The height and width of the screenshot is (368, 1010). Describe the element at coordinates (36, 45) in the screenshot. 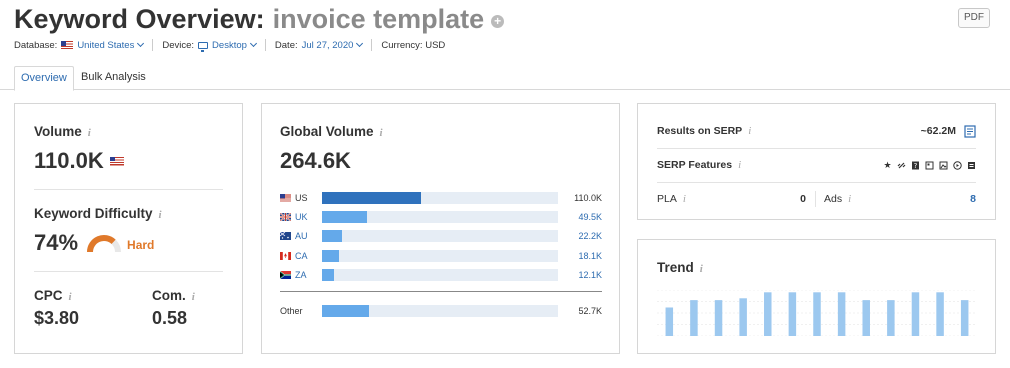

I see `database-label: Database:` at that location.